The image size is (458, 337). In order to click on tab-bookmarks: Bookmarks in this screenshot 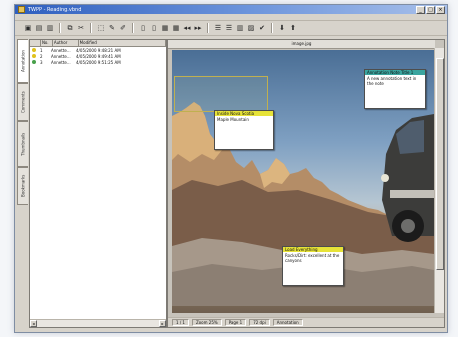, I will do `click(22, 186)`.